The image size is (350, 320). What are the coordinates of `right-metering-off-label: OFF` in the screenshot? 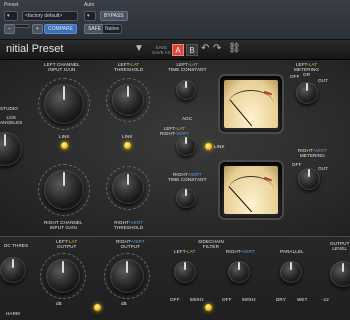 It's located at (297, 164).